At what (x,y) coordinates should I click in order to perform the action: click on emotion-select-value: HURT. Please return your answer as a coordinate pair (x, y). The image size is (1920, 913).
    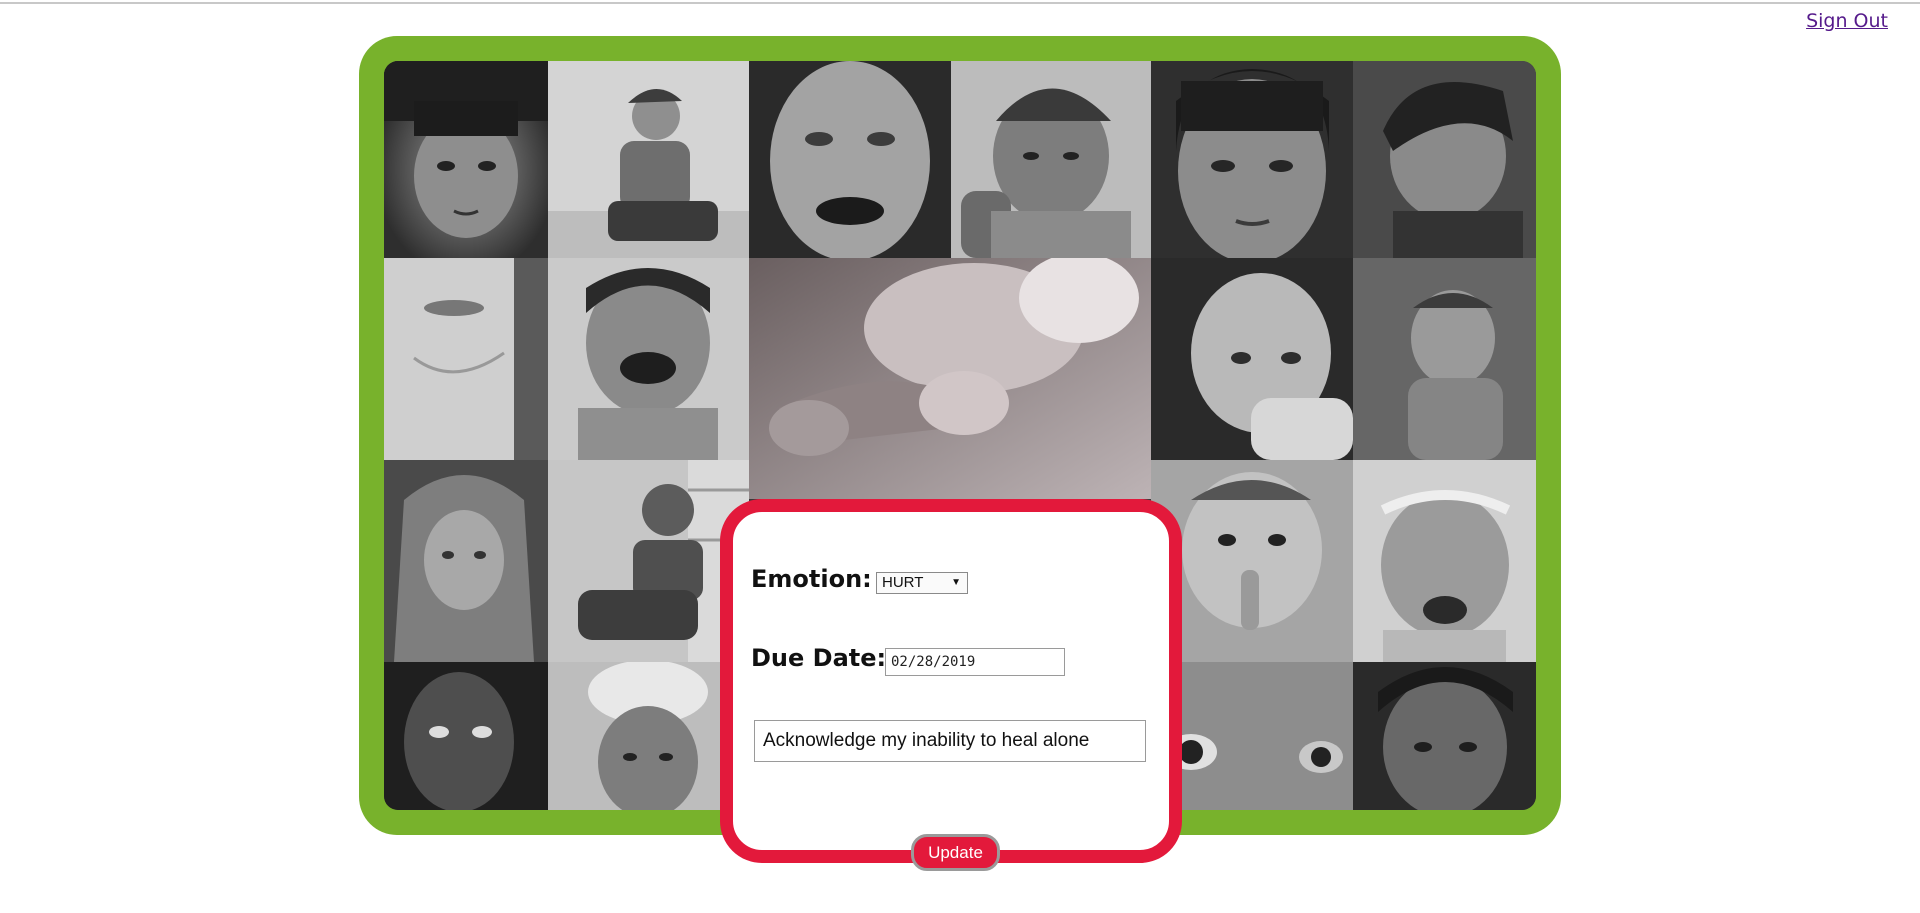
    Looking at the image, I should click on (903, 582).